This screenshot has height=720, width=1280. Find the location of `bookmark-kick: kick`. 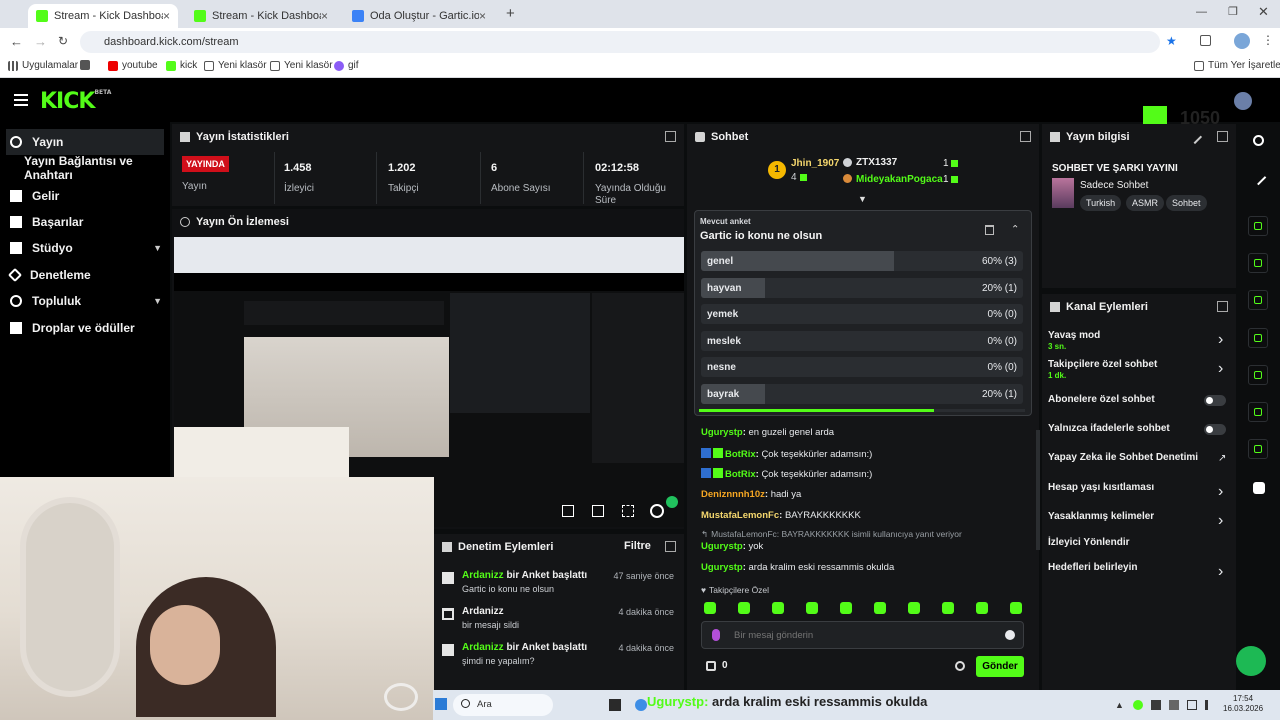

bookmark-kick: kick is located at coordinates (181, 65).